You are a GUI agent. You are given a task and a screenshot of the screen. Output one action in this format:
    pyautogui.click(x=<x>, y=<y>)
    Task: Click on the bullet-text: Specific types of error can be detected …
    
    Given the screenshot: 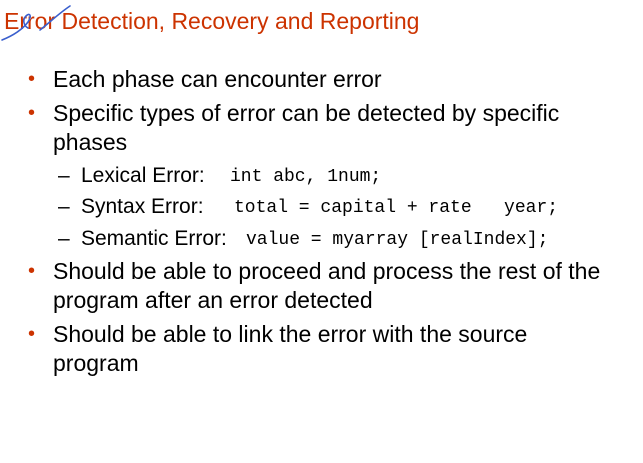 What is the action you would take?
    pyautogui.click(x=306, y=113)
    